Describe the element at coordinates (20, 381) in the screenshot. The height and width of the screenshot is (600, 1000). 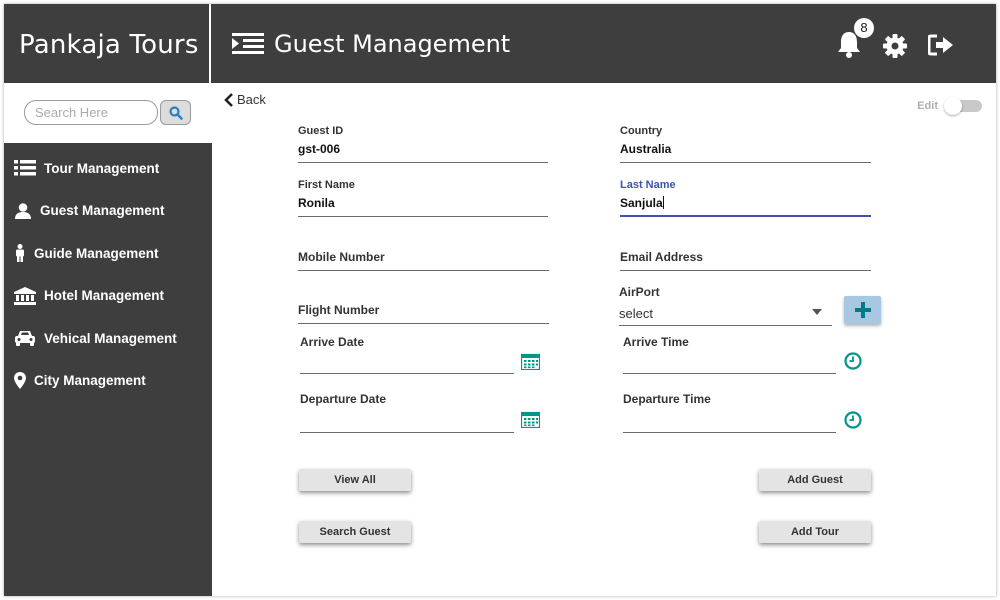
I see `map-marker-icon` at that location.